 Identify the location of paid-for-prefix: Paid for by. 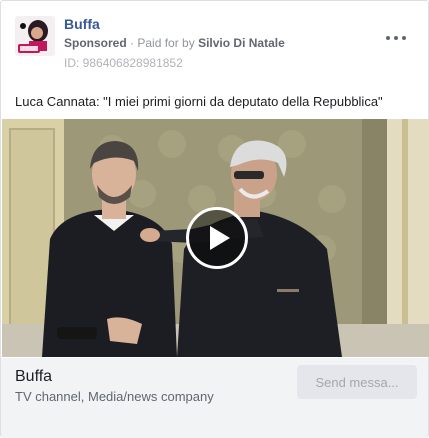
(166, 43).